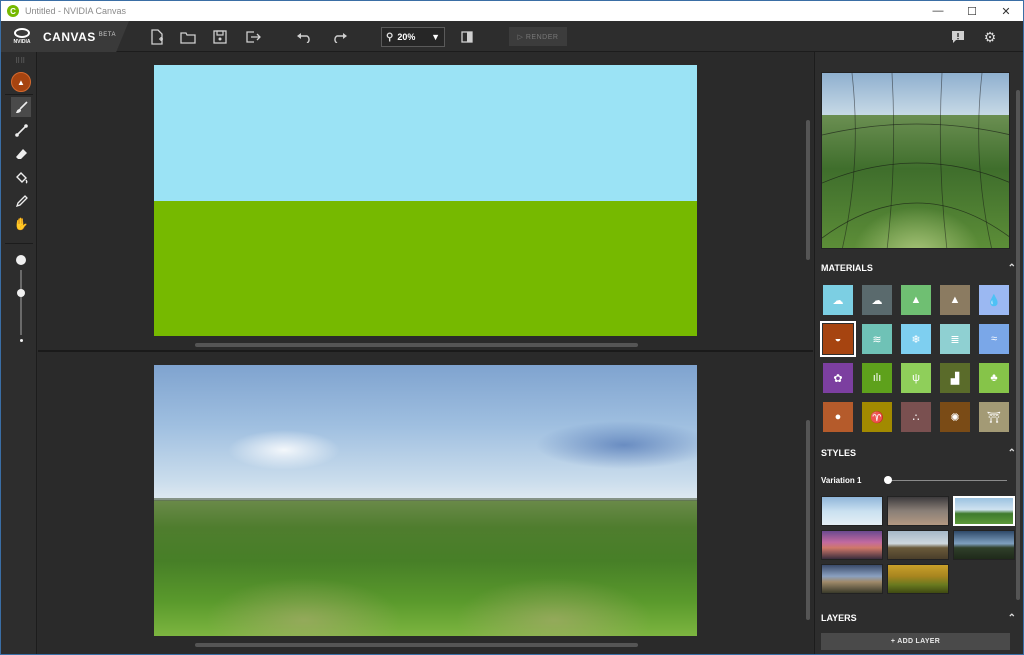 This screenshot has height=655, width=1024. What do you see at coordinates (958, 37) in the screenshot?
I see `feedback-button` at bounding box center [958, 37].